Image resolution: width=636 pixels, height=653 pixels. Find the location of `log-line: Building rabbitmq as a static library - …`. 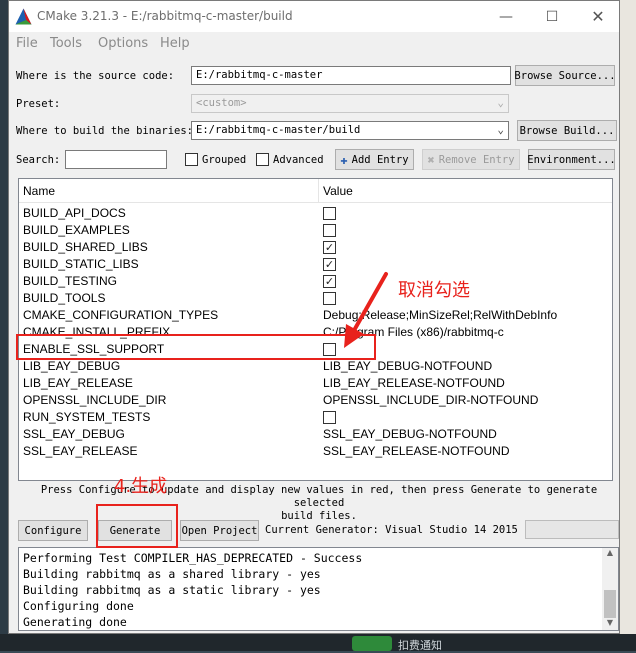

log-line: Building rabbitmq as a static library - … is located at coordinates (172, 590).